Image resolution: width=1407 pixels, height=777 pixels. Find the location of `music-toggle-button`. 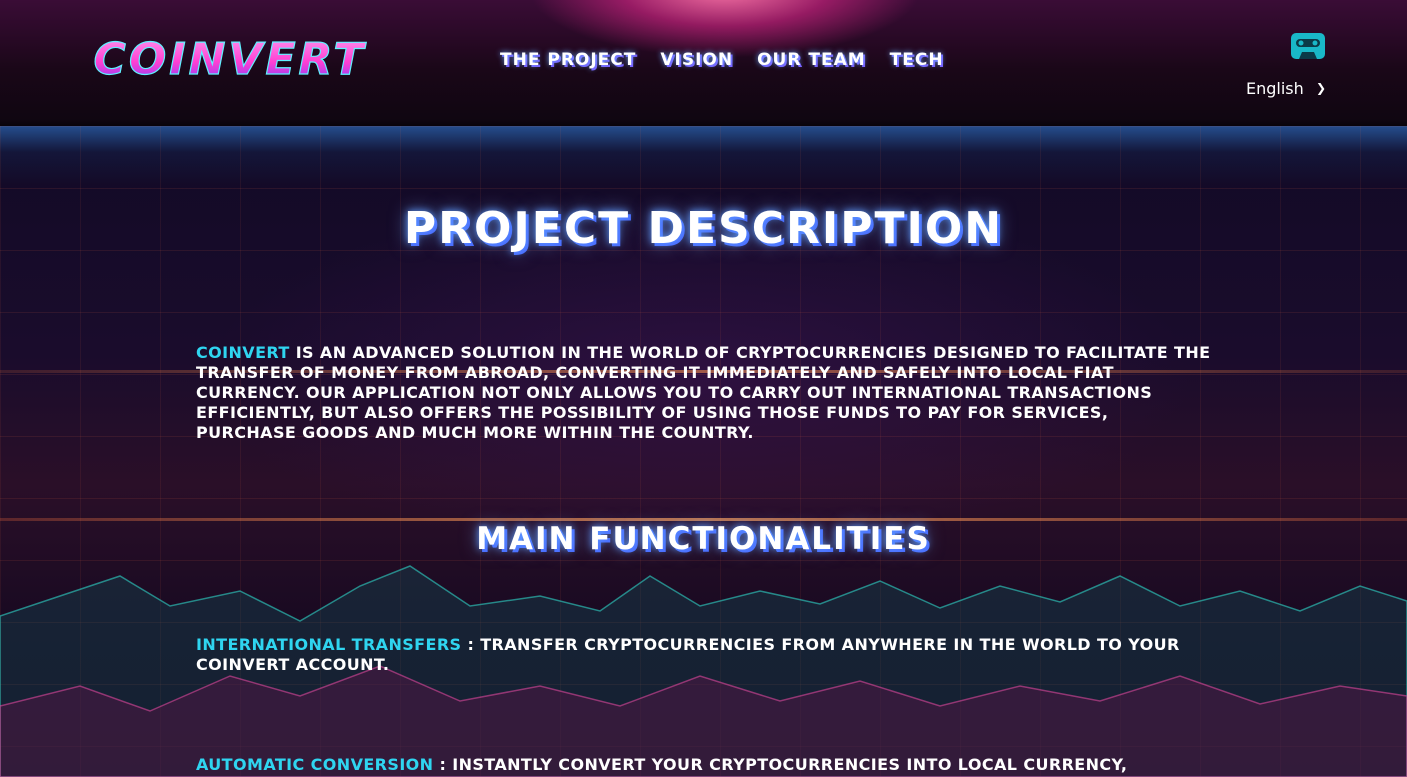

music-toggle-button is located at coordinates (1308, 46).